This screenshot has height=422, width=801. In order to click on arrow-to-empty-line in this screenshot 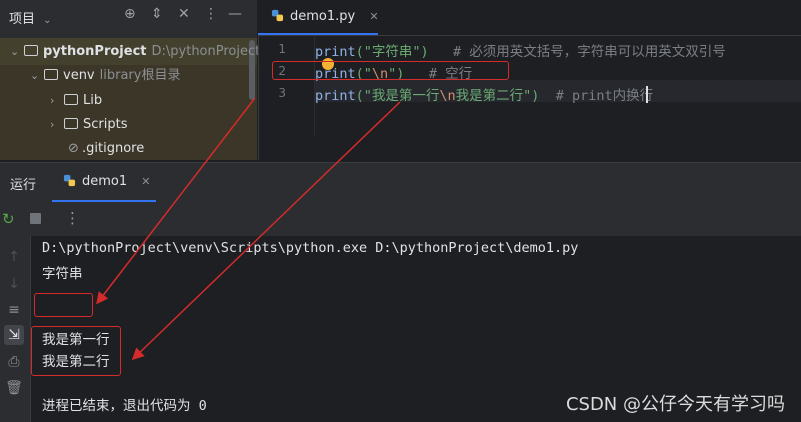, I will do `click(176, 201)`.